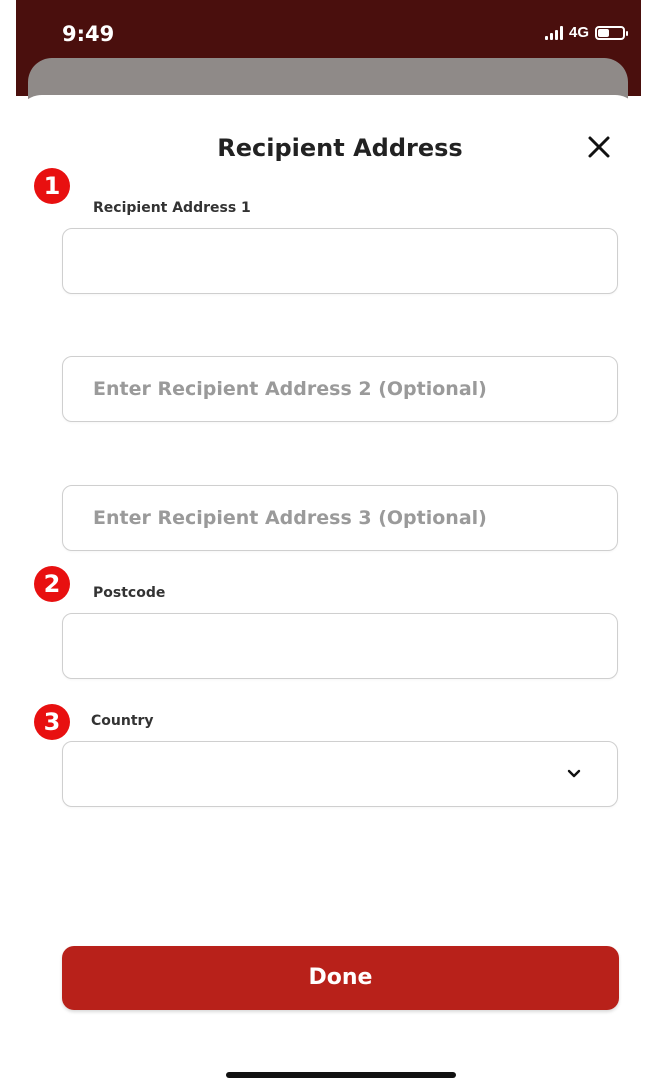 Image resolution: width=647 pixels, height=1083 pixels. I want to click on status-time: 9:49, so click(88, 34).